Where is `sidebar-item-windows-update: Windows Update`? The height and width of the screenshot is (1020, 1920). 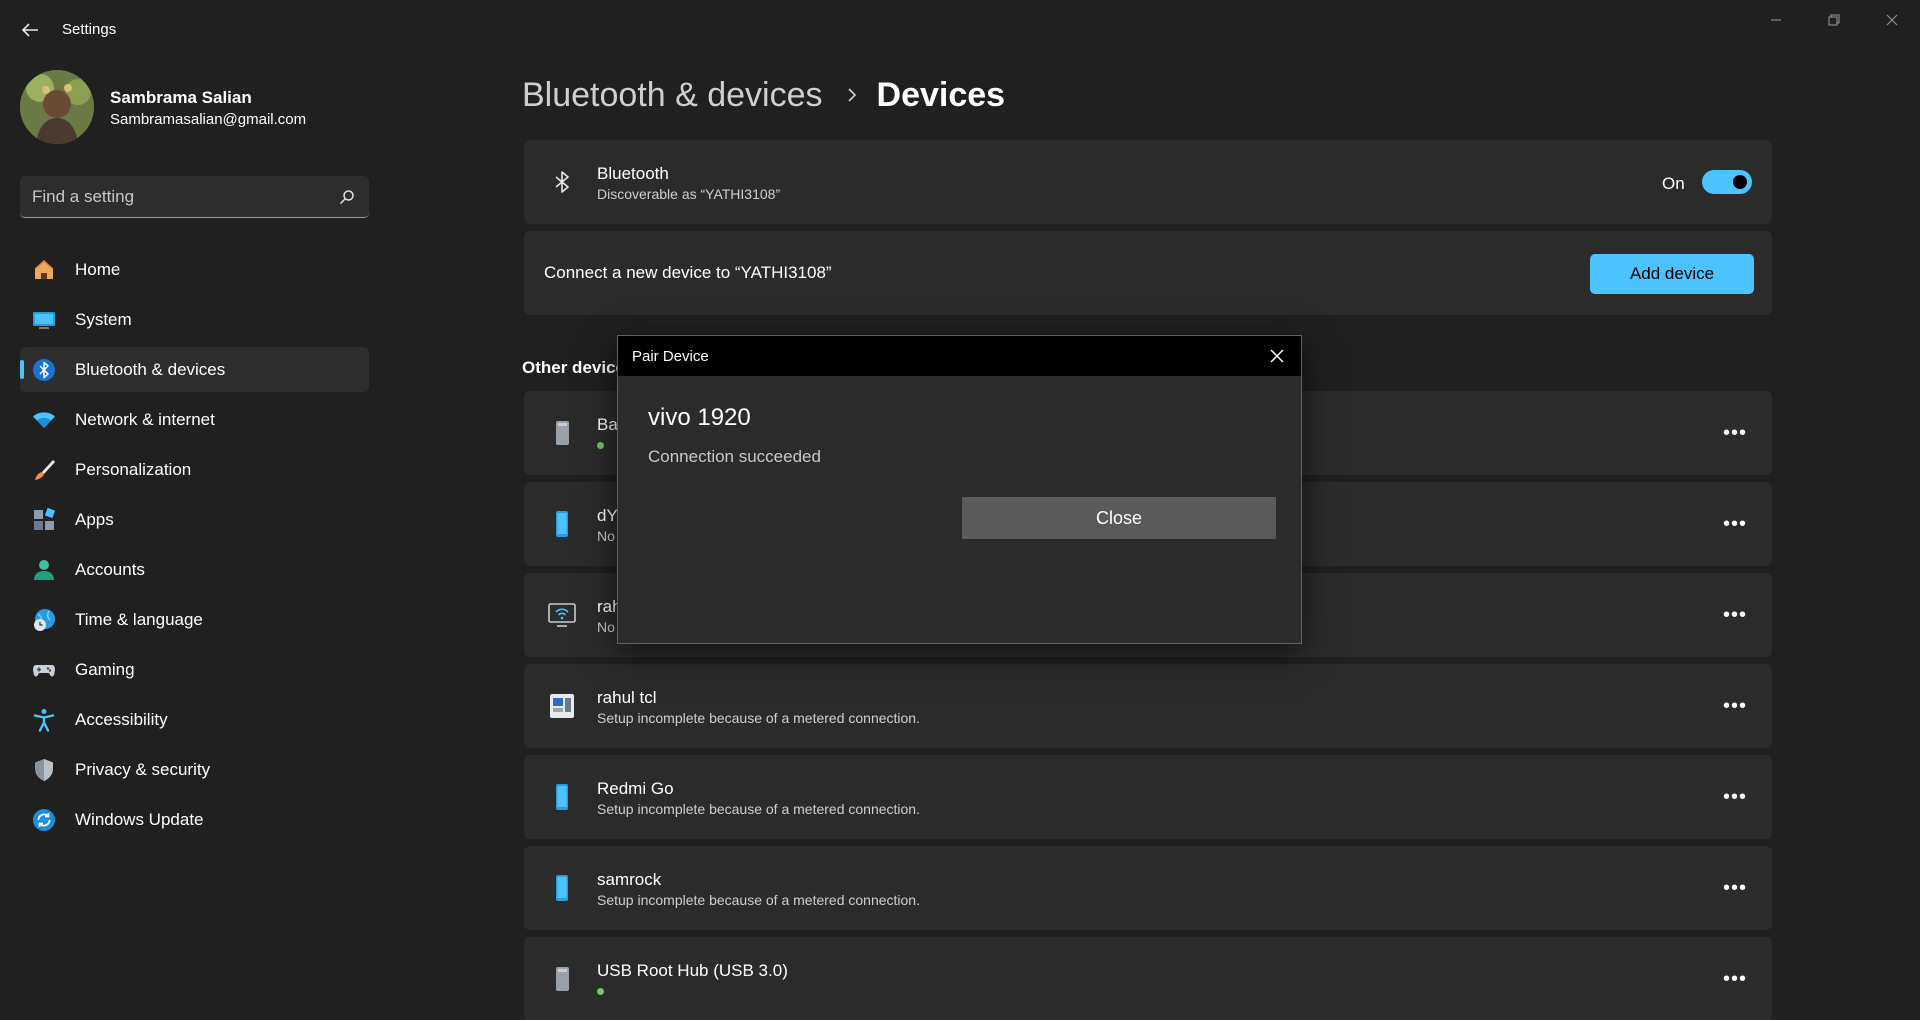
sidebar-item-windows-update: Windows Update is located at coordinates (194, 819).